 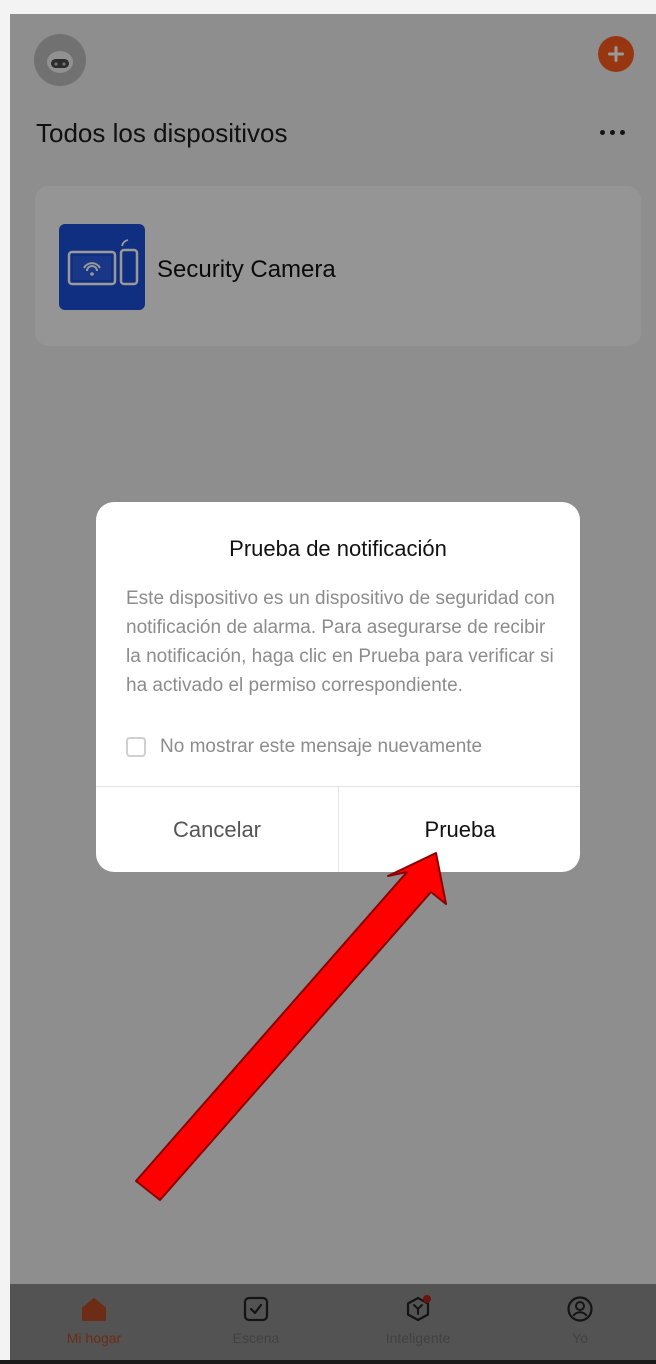 What do you see at coordinates (321, 746) in the screenshot?
I see `dont-show-again-label: No mostrar este mensaje nuevamente` at bounding box center [321, 746].